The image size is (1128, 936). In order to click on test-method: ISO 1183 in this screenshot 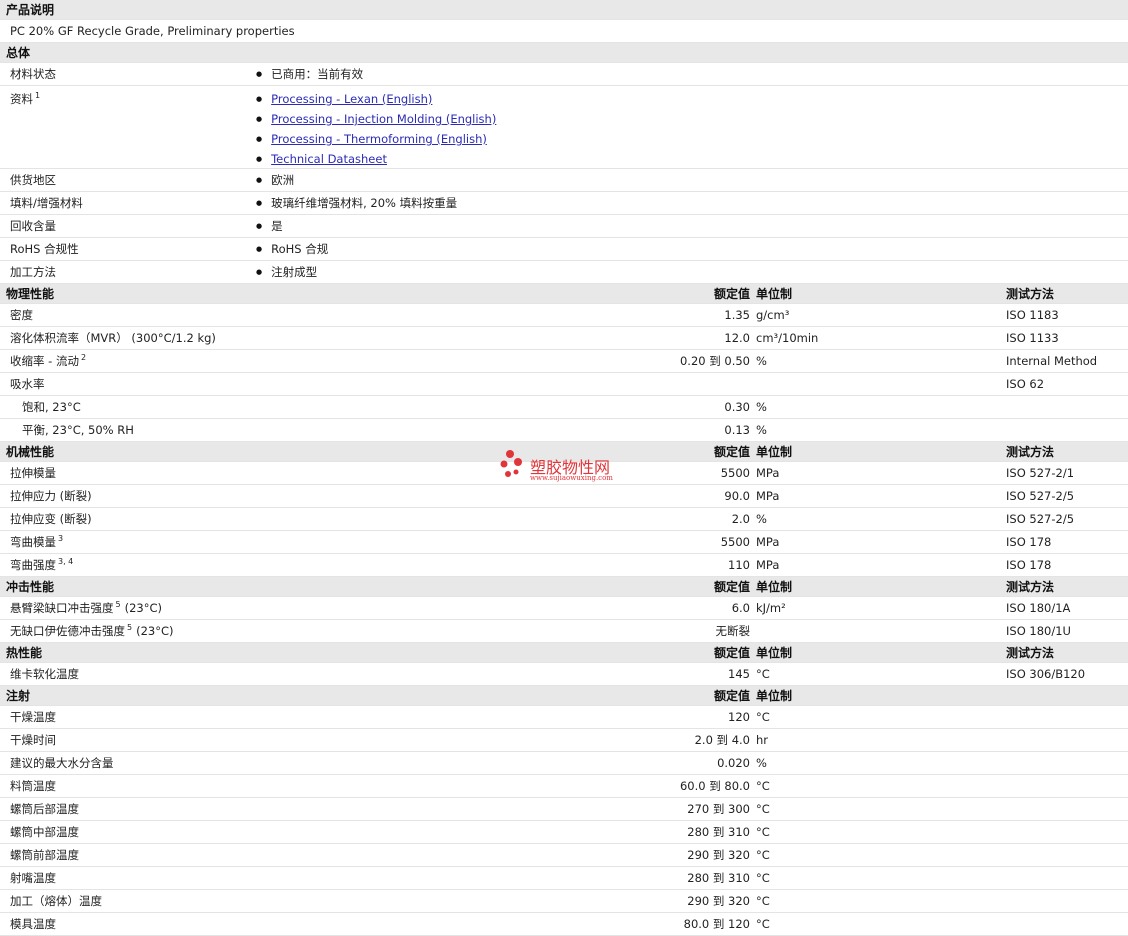, I will do `click(1032, 315)`.